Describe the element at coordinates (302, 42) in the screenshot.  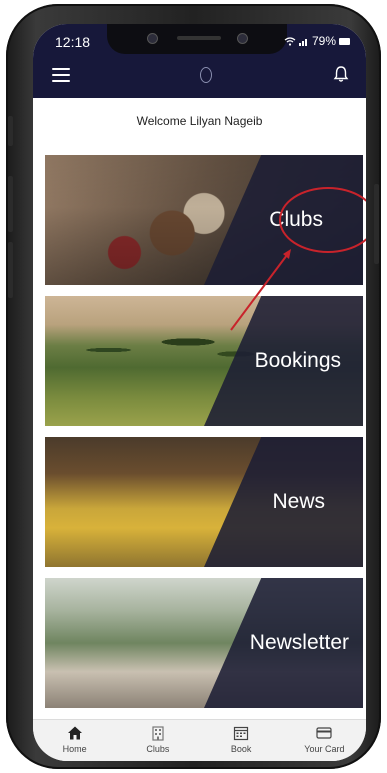
I see `signal-icon` at that location.